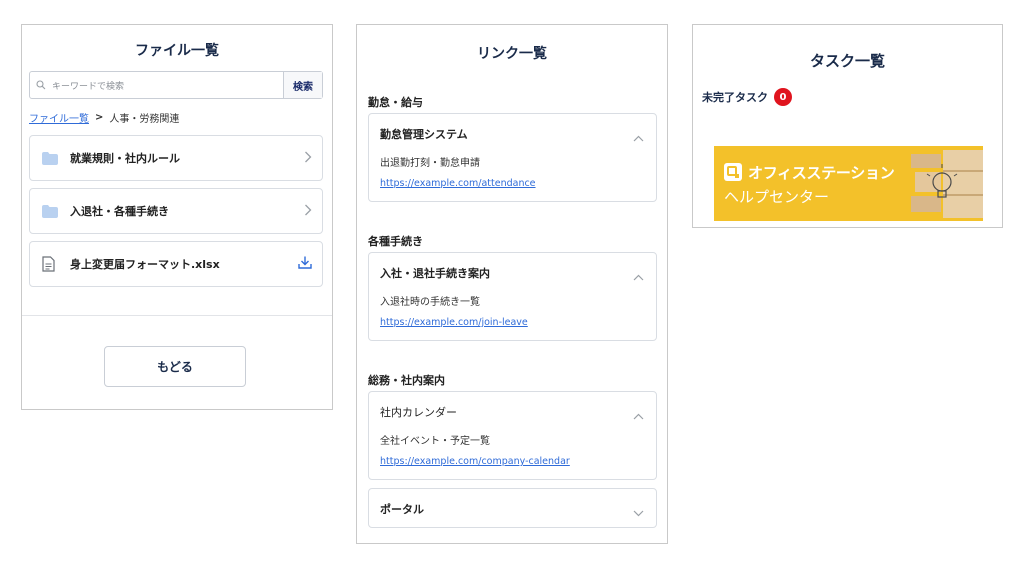  I want to click on office-station-logo-icon, so click(733, 172).